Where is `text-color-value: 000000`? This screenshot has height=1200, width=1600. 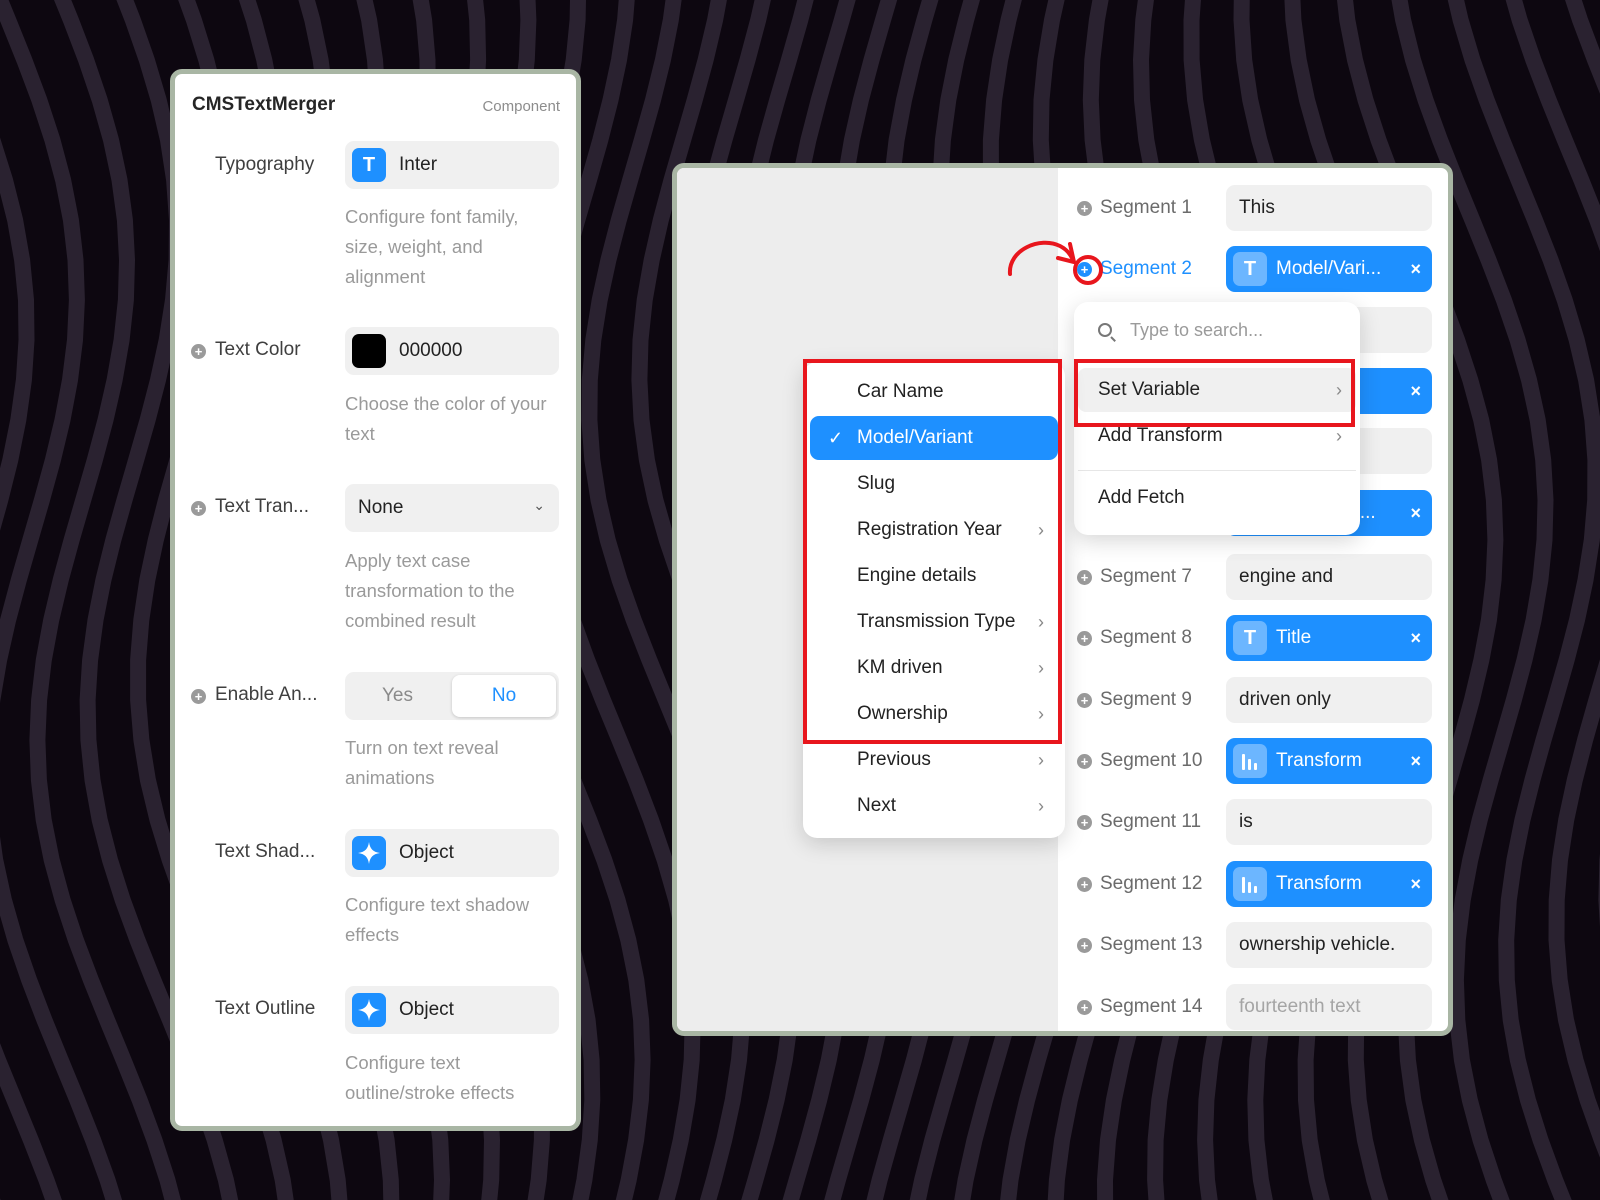 text-color-value: 000000 is located at coordinates (431, 350).